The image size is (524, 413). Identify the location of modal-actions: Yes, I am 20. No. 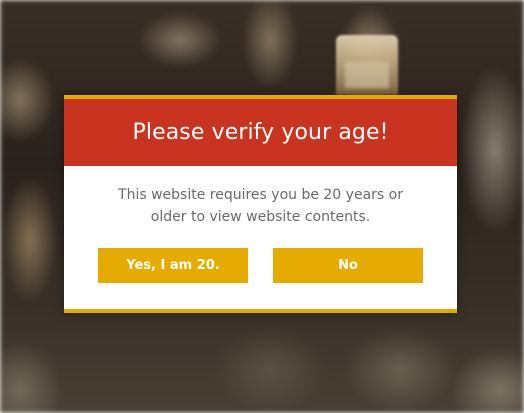
(260, 265).